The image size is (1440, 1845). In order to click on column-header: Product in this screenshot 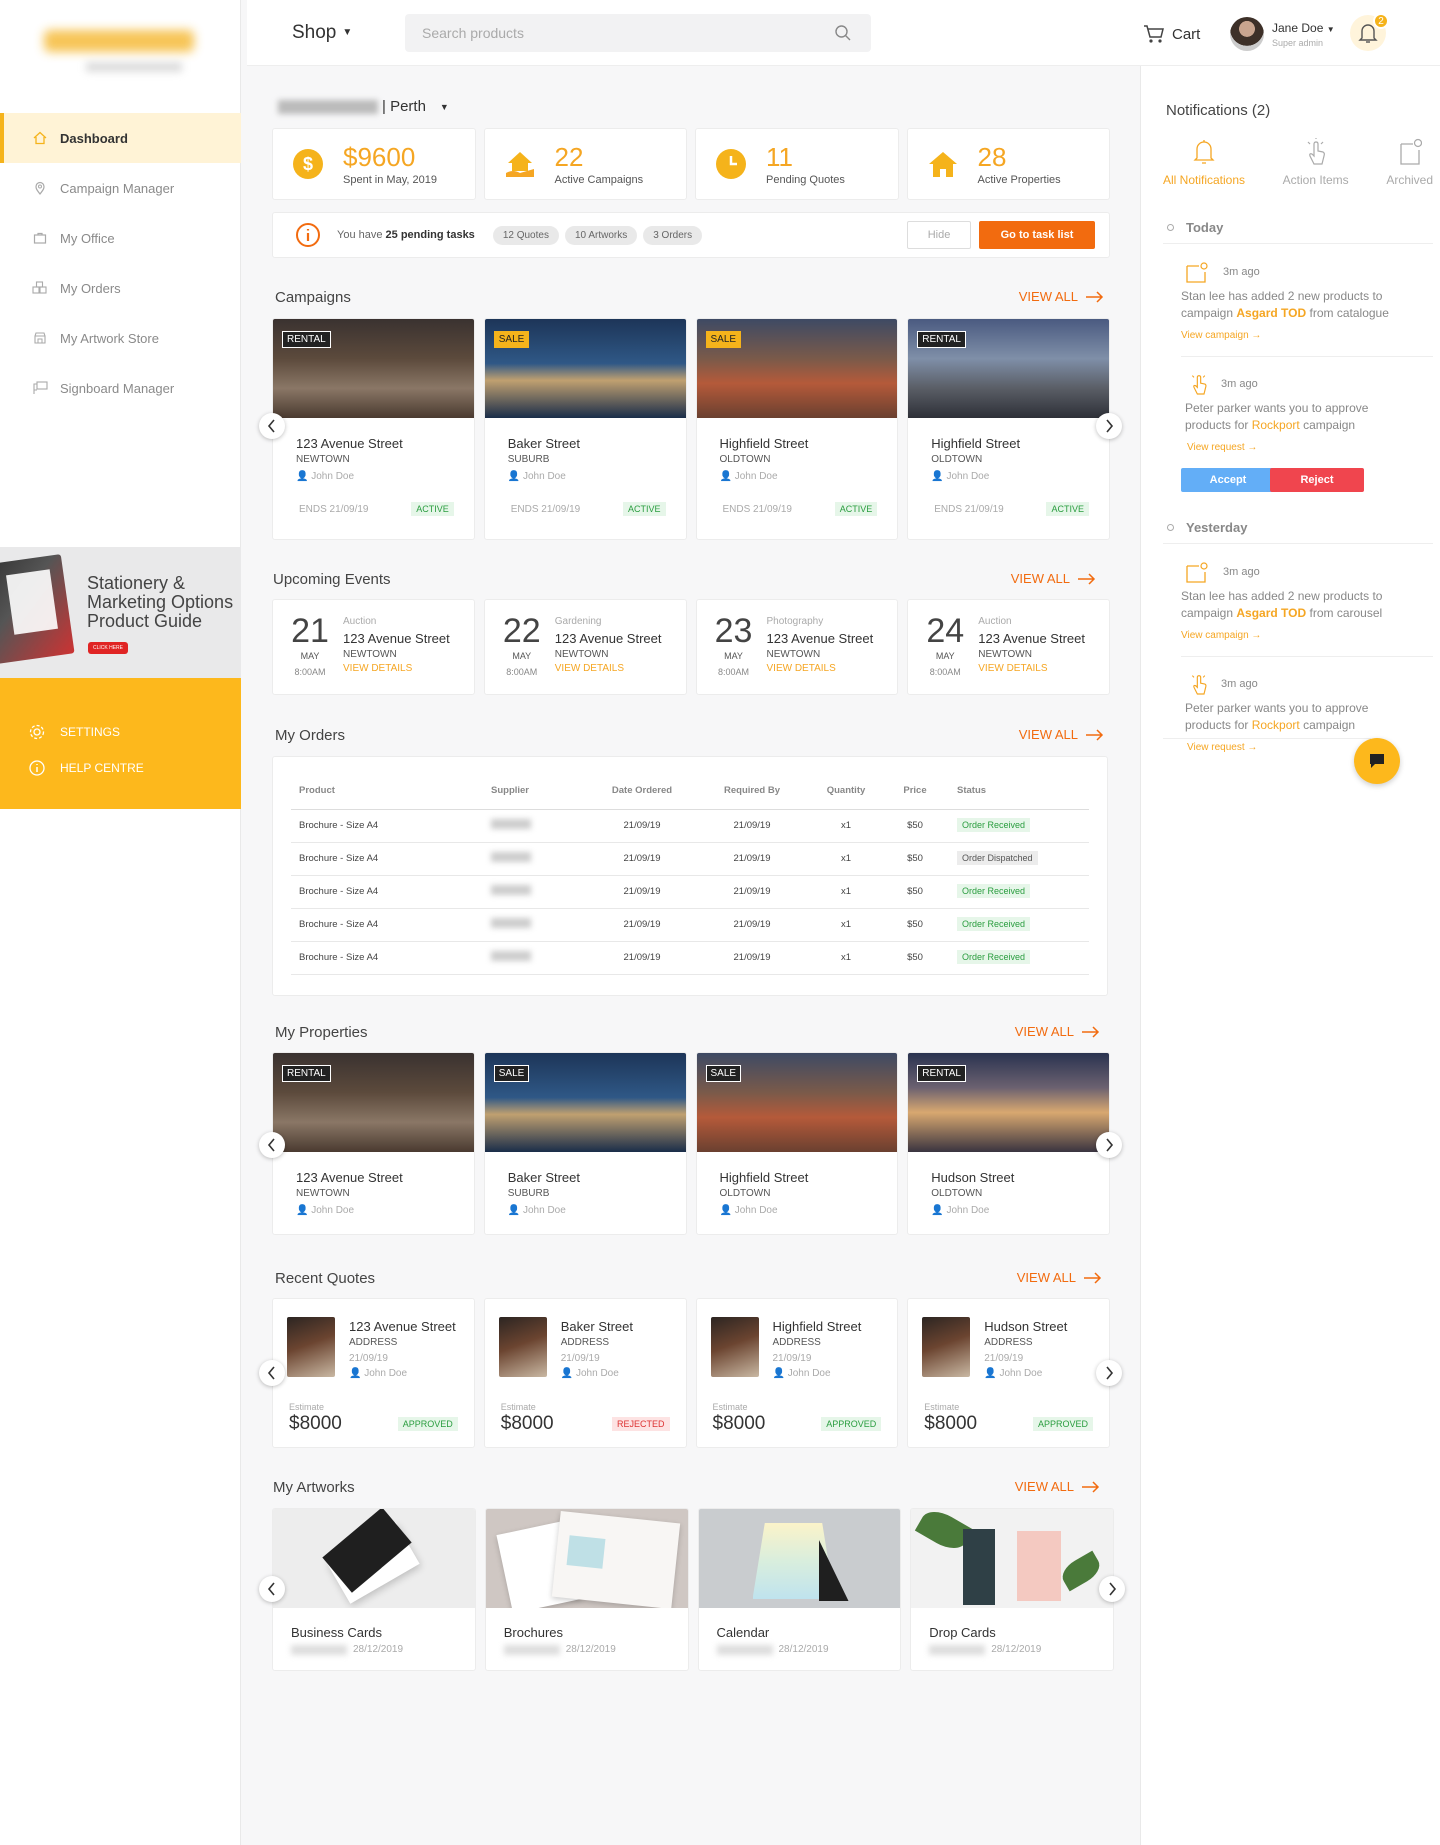, I will do `click(391, 791)`.